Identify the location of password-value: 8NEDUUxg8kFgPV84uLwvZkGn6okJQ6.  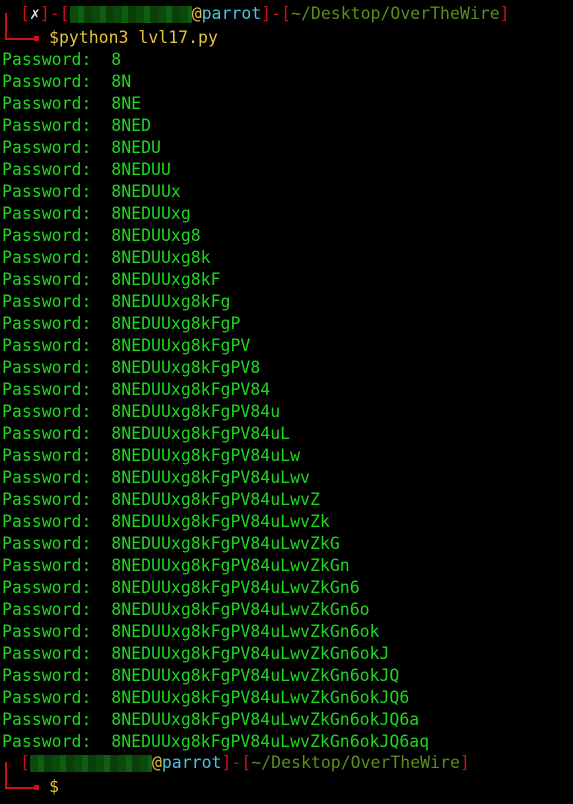
(260, 697).